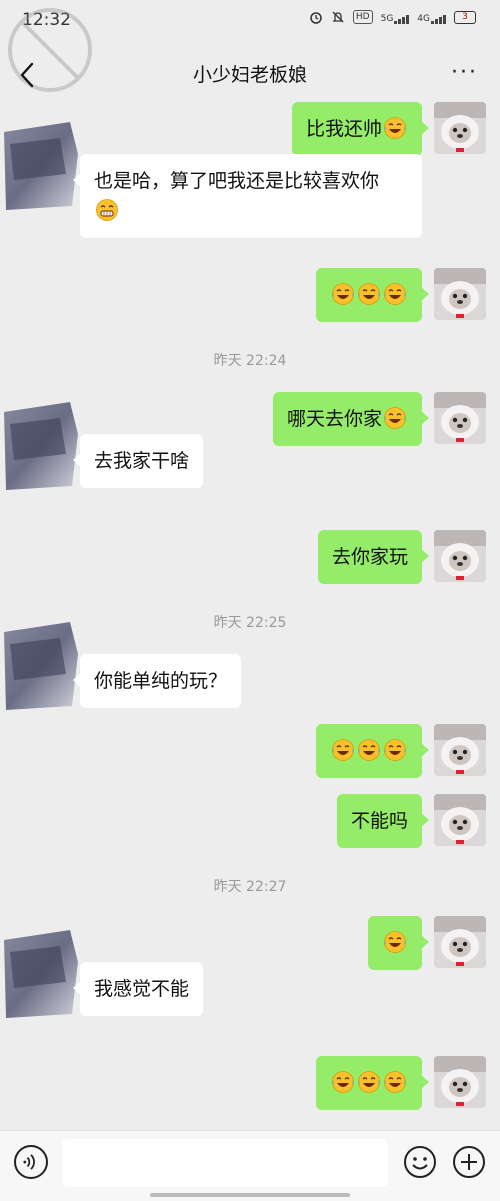  Describe the element at coordinates (469, 1162) in the screenshot. I see `plus-icon` at that location.